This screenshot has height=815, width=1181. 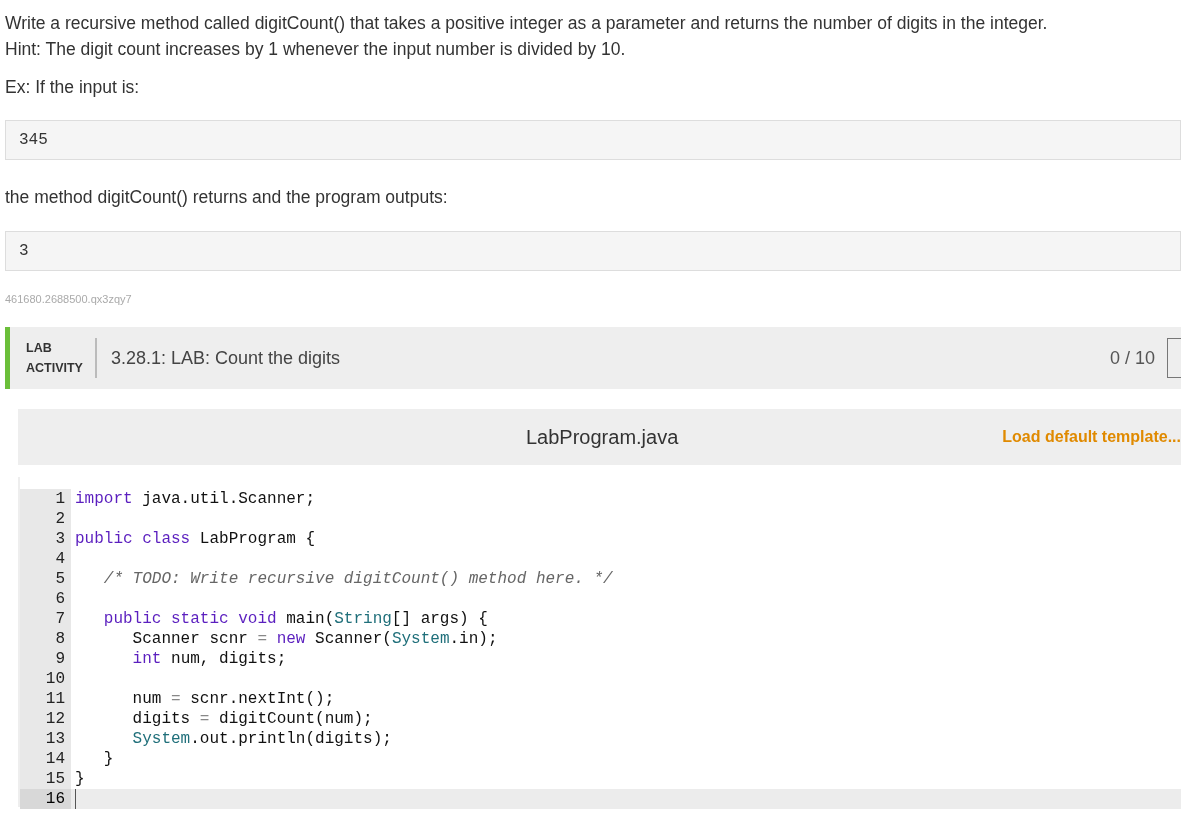 What do you see at coordinates (45, 639) in the screenshot?
I see `line-number: 8` at bounding box center [45, 639].